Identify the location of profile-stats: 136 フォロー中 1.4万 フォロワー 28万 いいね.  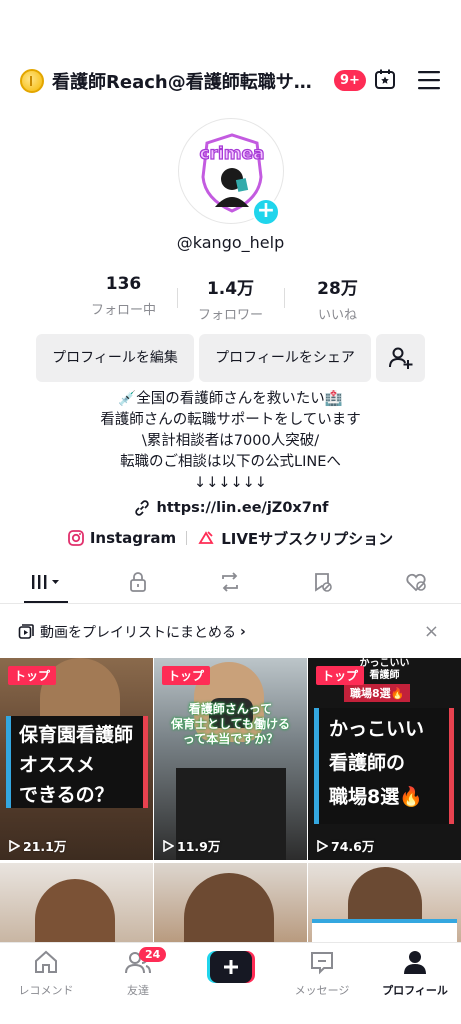
(230, 298).